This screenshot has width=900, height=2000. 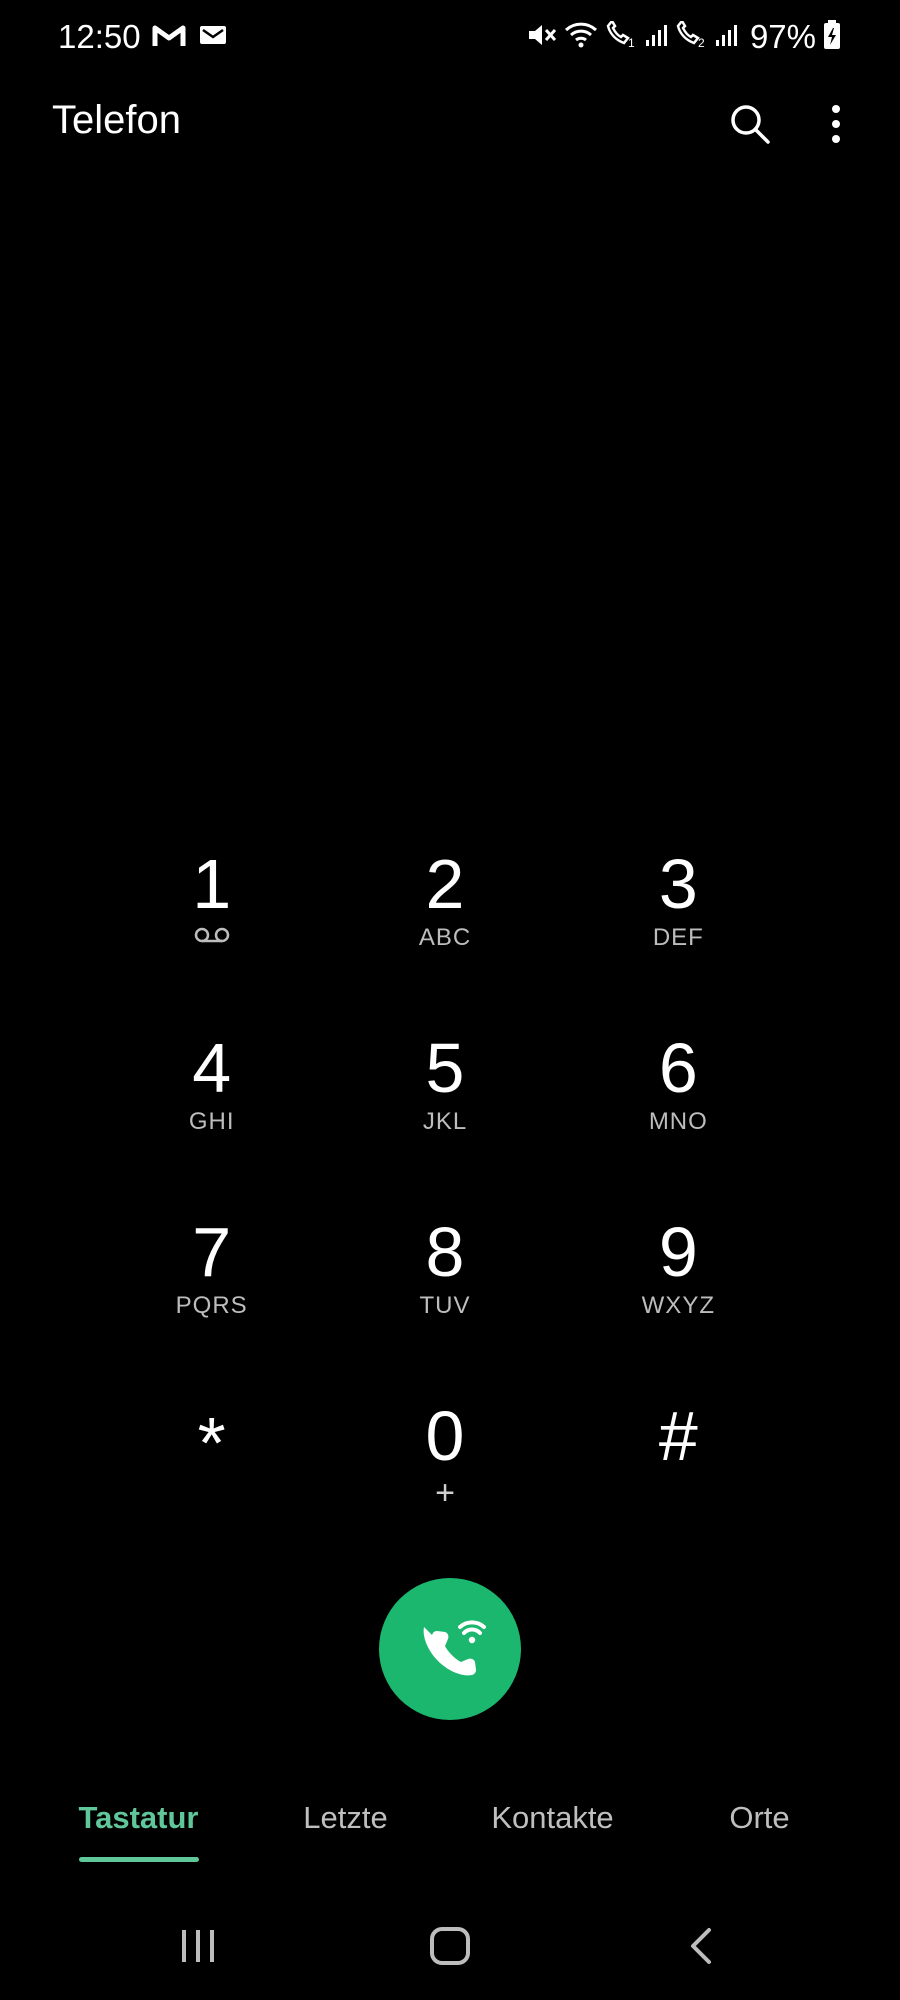 I want to click on tab-orte: Orte, so click(x=759, y=1835).